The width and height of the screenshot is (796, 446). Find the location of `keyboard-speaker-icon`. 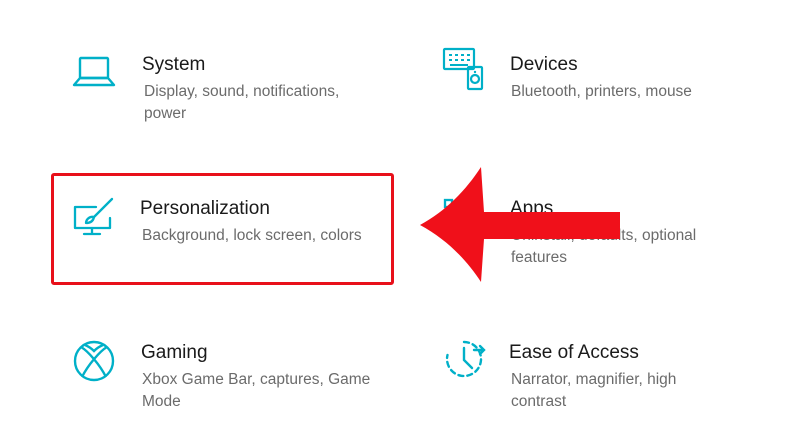

keyboard-speaker-icon is located at coordinates (464, 69).